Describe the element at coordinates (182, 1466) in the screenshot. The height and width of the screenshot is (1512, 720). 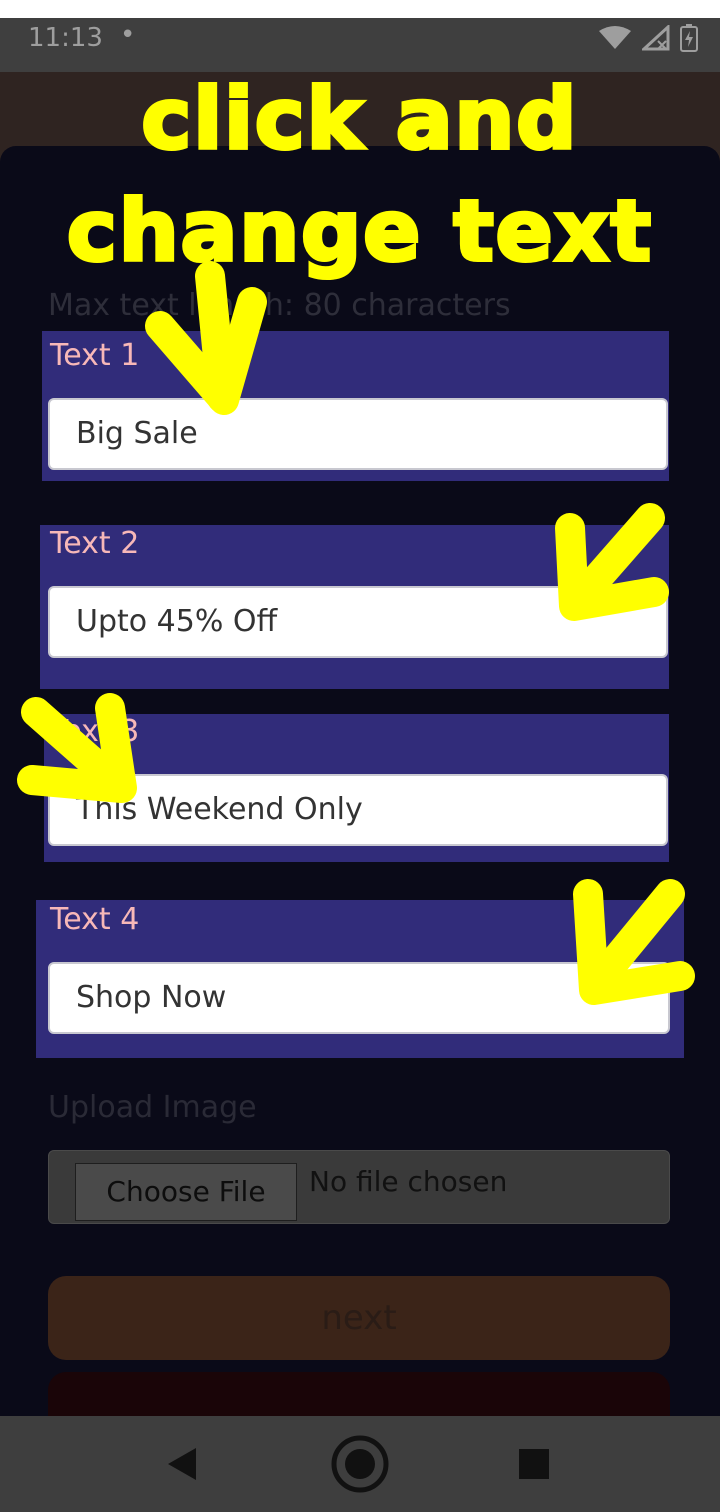
I see `back-icon` at that location.